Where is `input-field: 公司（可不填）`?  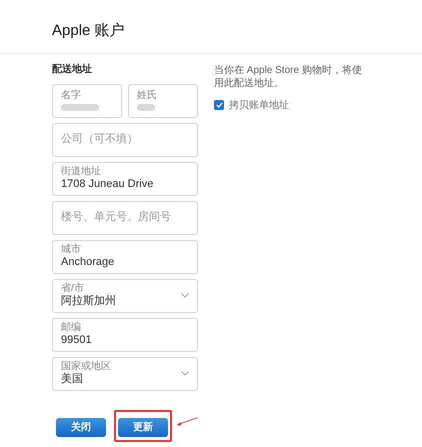 input-field: 公司（可不填） is located at coordinates (125, 139).